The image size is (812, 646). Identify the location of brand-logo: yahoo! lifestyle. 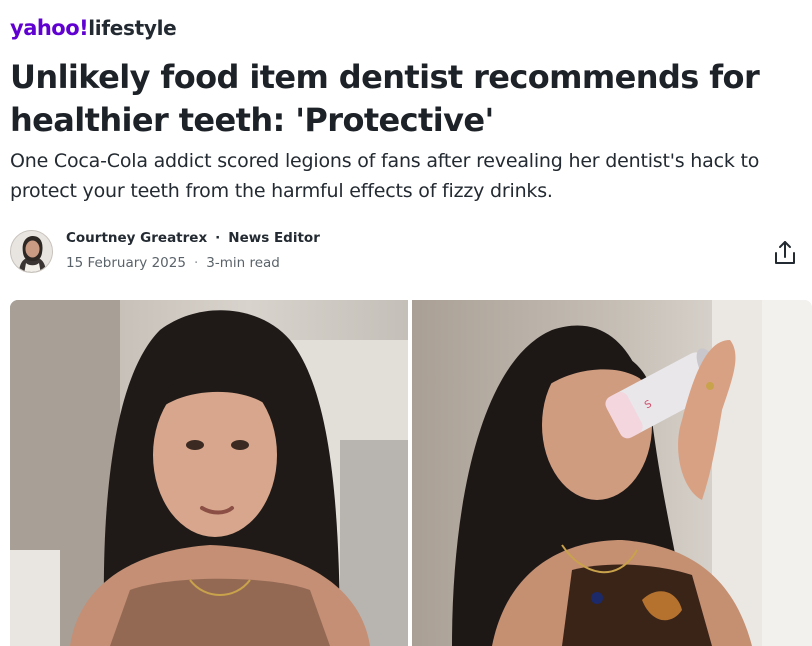
(93, 31).